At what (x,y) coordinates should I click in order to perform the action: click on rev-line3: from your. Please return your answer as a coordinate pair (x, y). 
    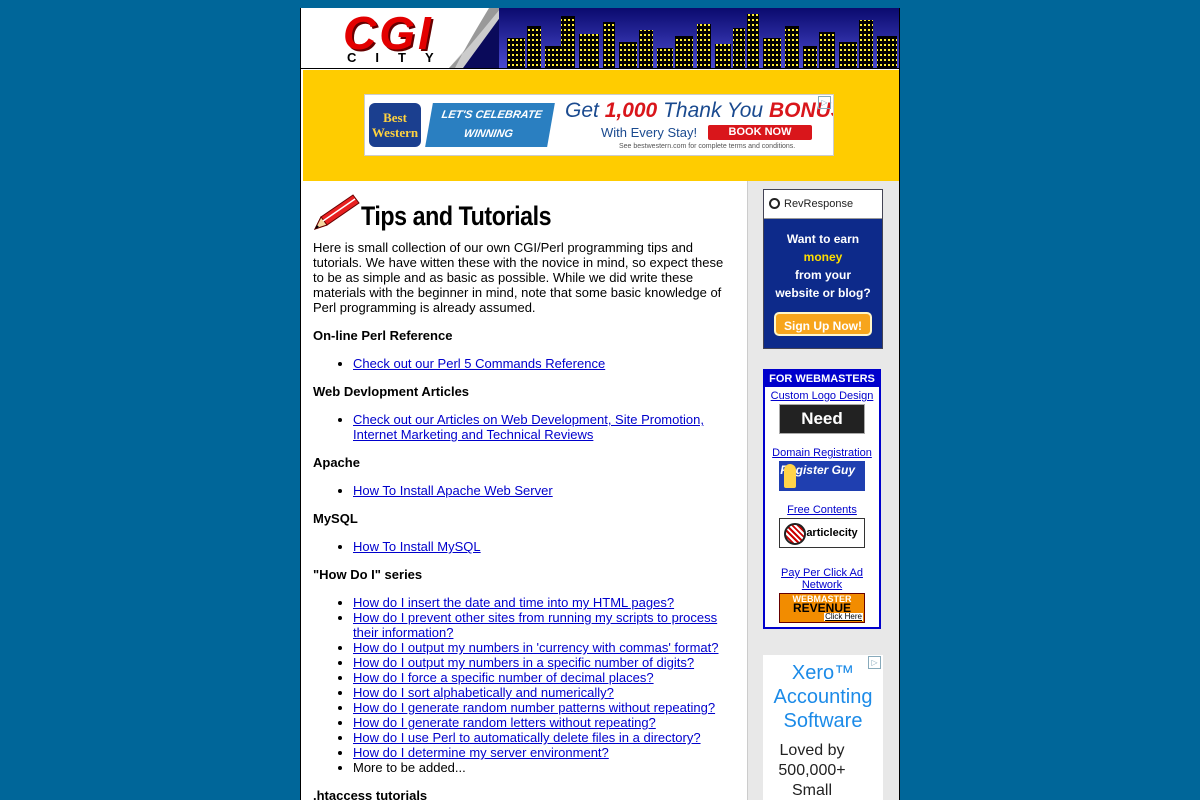
    Looking at the image, I should click on (822, 275).